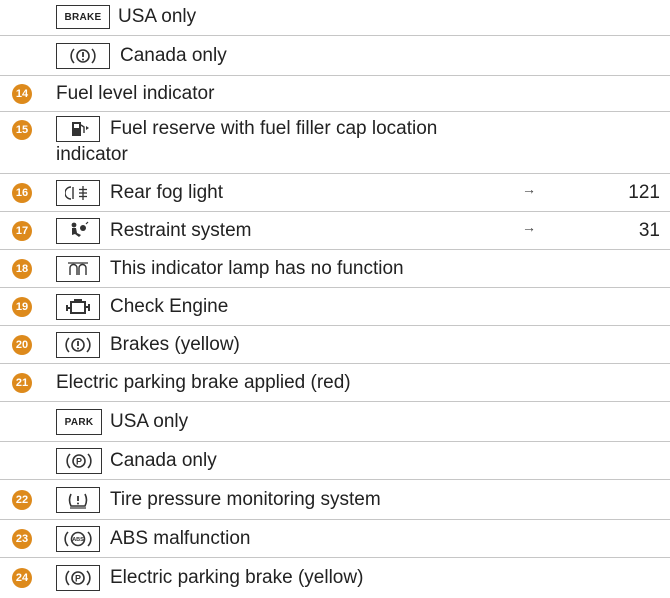  Describe the element at coordinates (78, 231) in the screenshot. I see `airbag-icon` at that location.